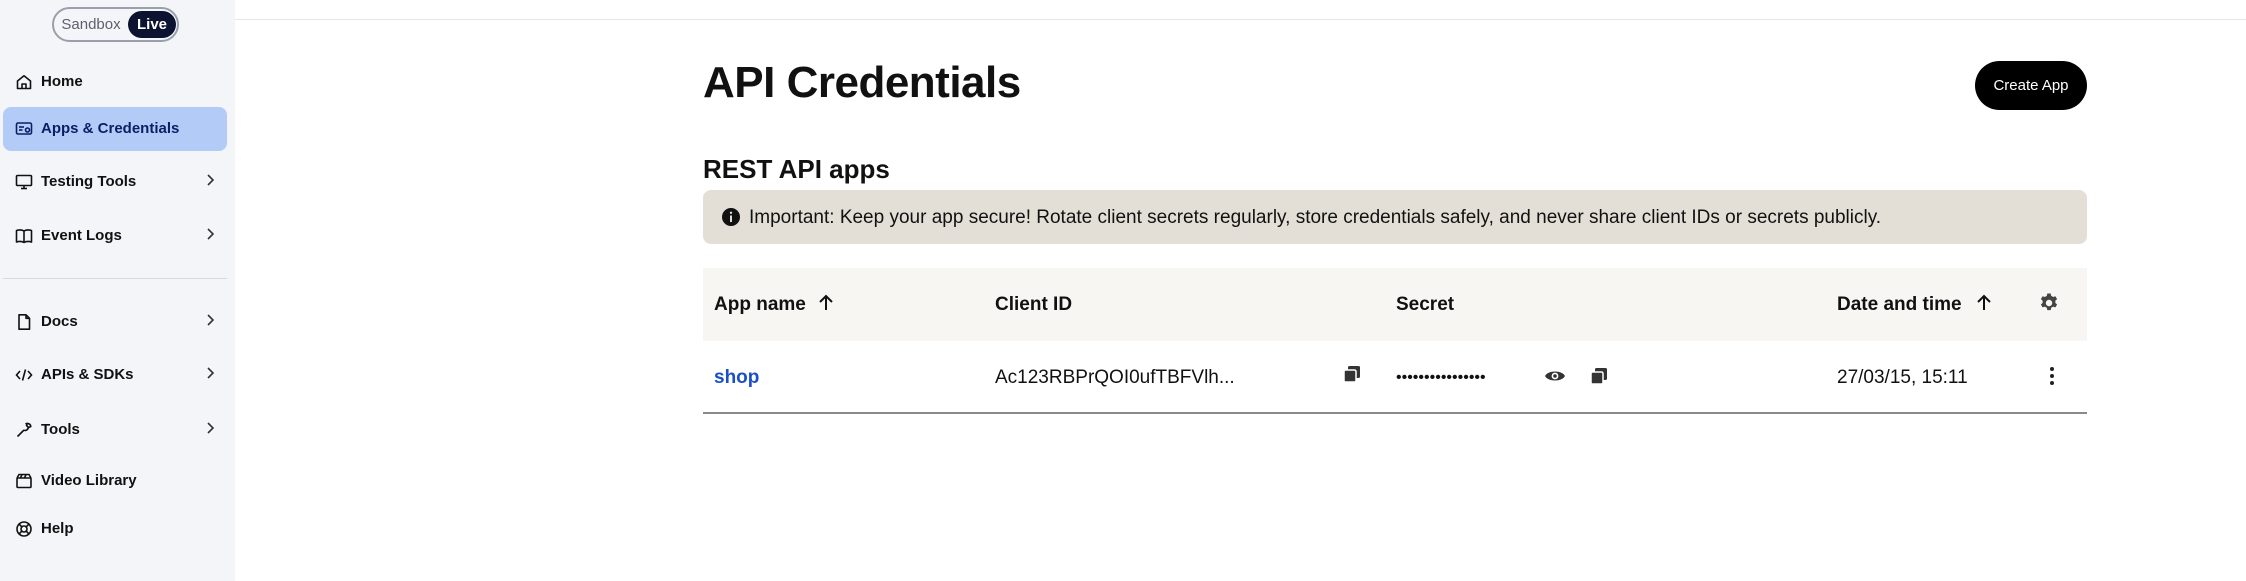 This screenshot has height=581, width=2246. I want to click on book-icon, so click(24, 236).